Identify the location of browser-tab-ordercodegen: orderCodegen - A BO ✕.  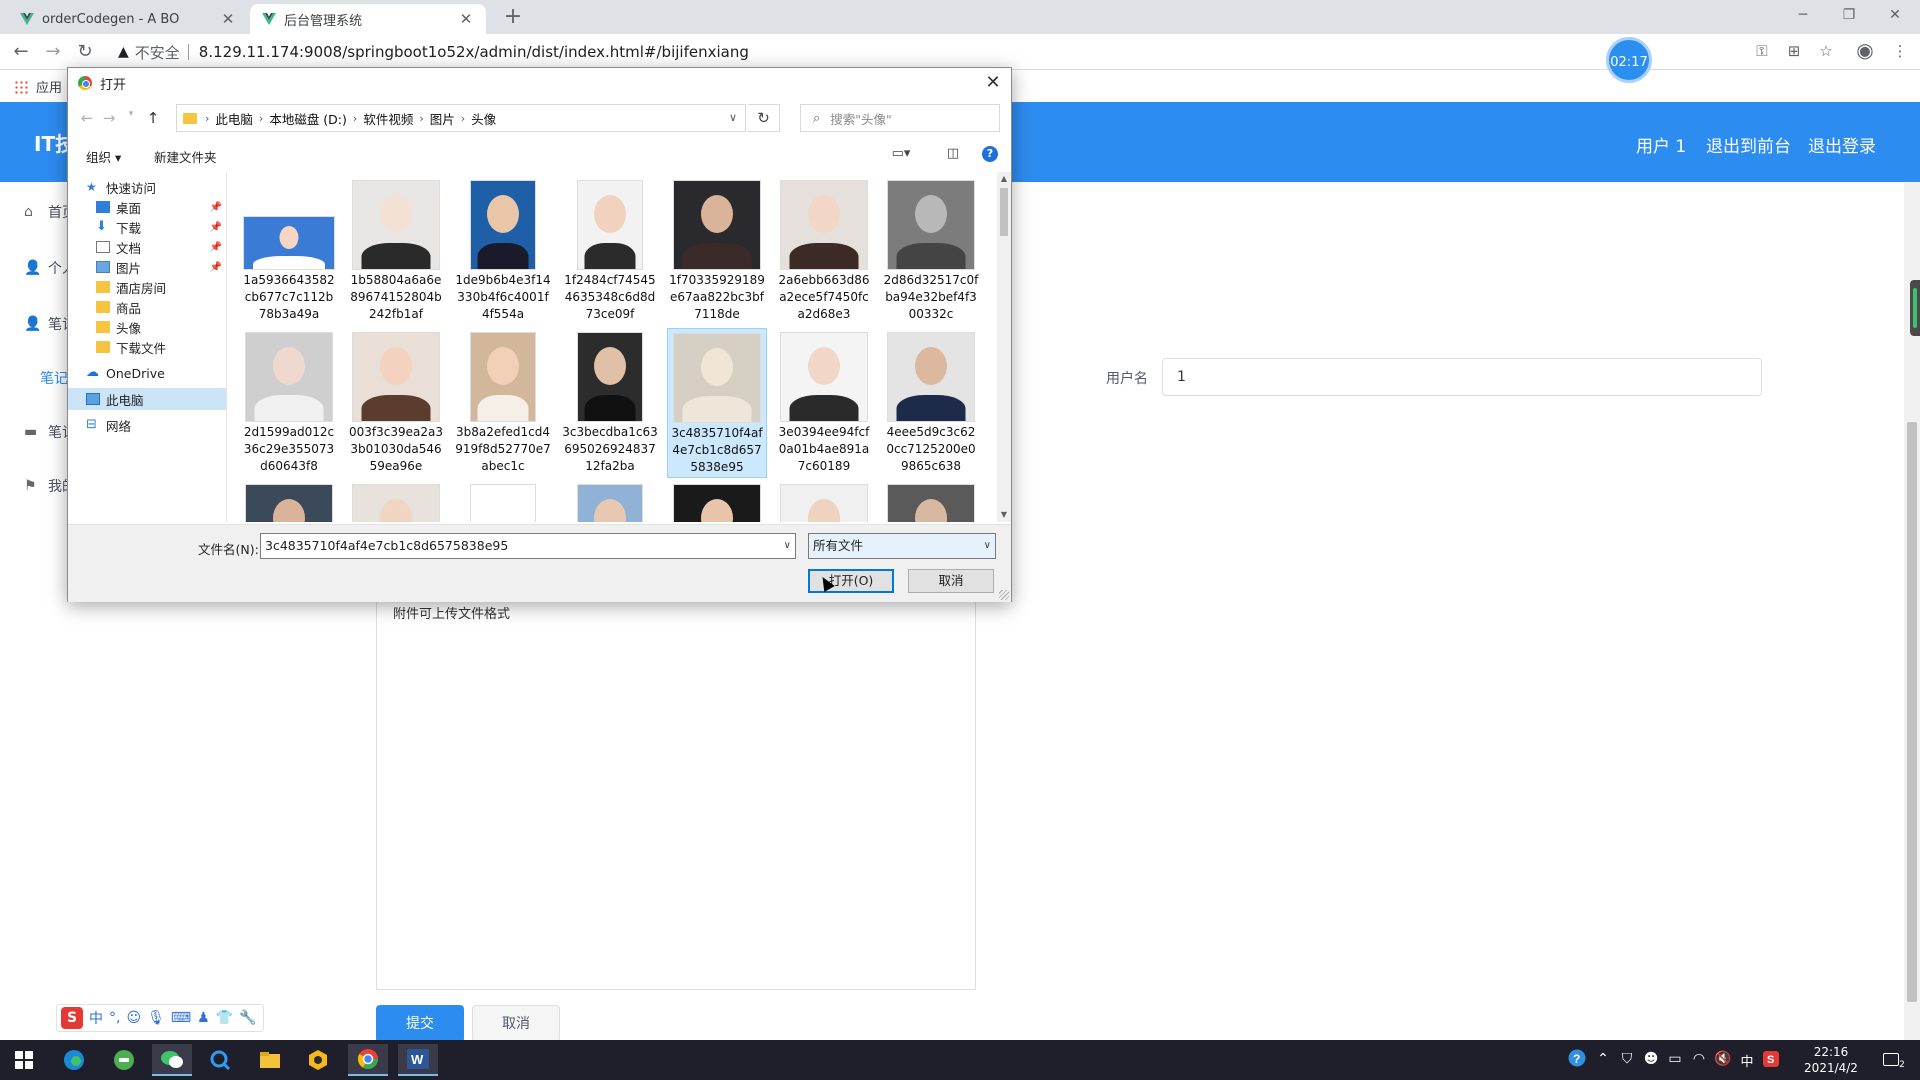
(128, 19).